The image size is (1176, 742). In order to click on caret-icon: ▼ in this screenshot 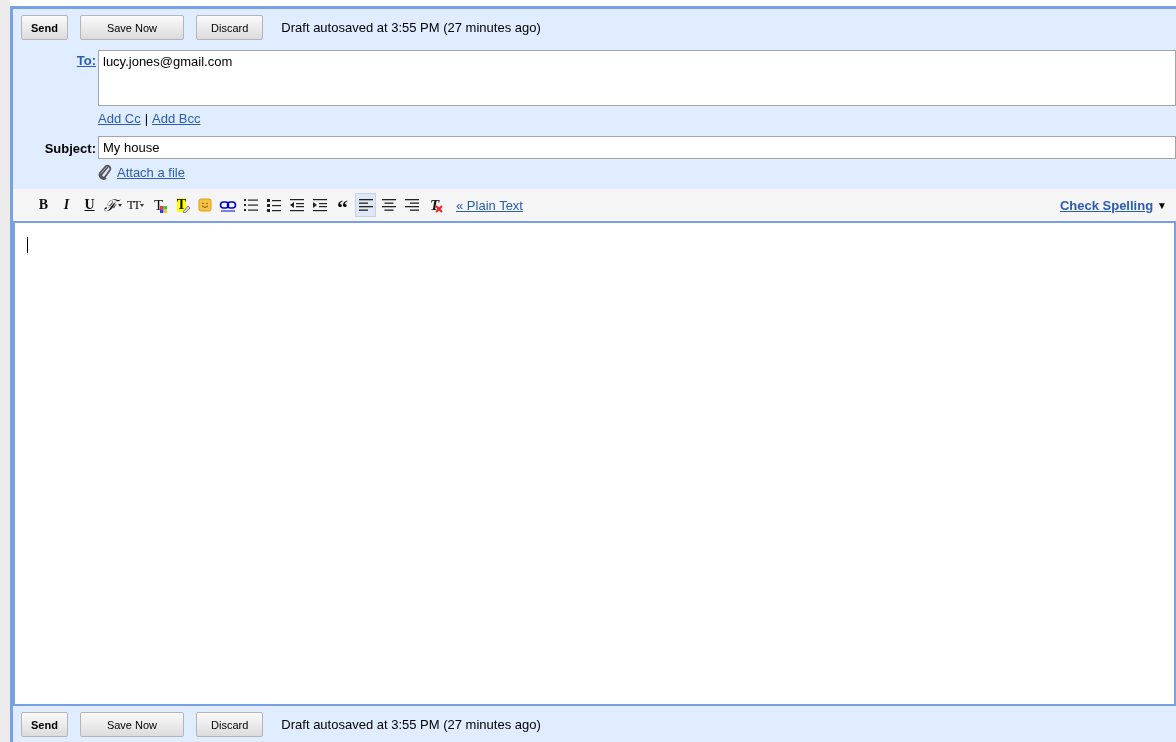, I will do `click(1162, 205)`.